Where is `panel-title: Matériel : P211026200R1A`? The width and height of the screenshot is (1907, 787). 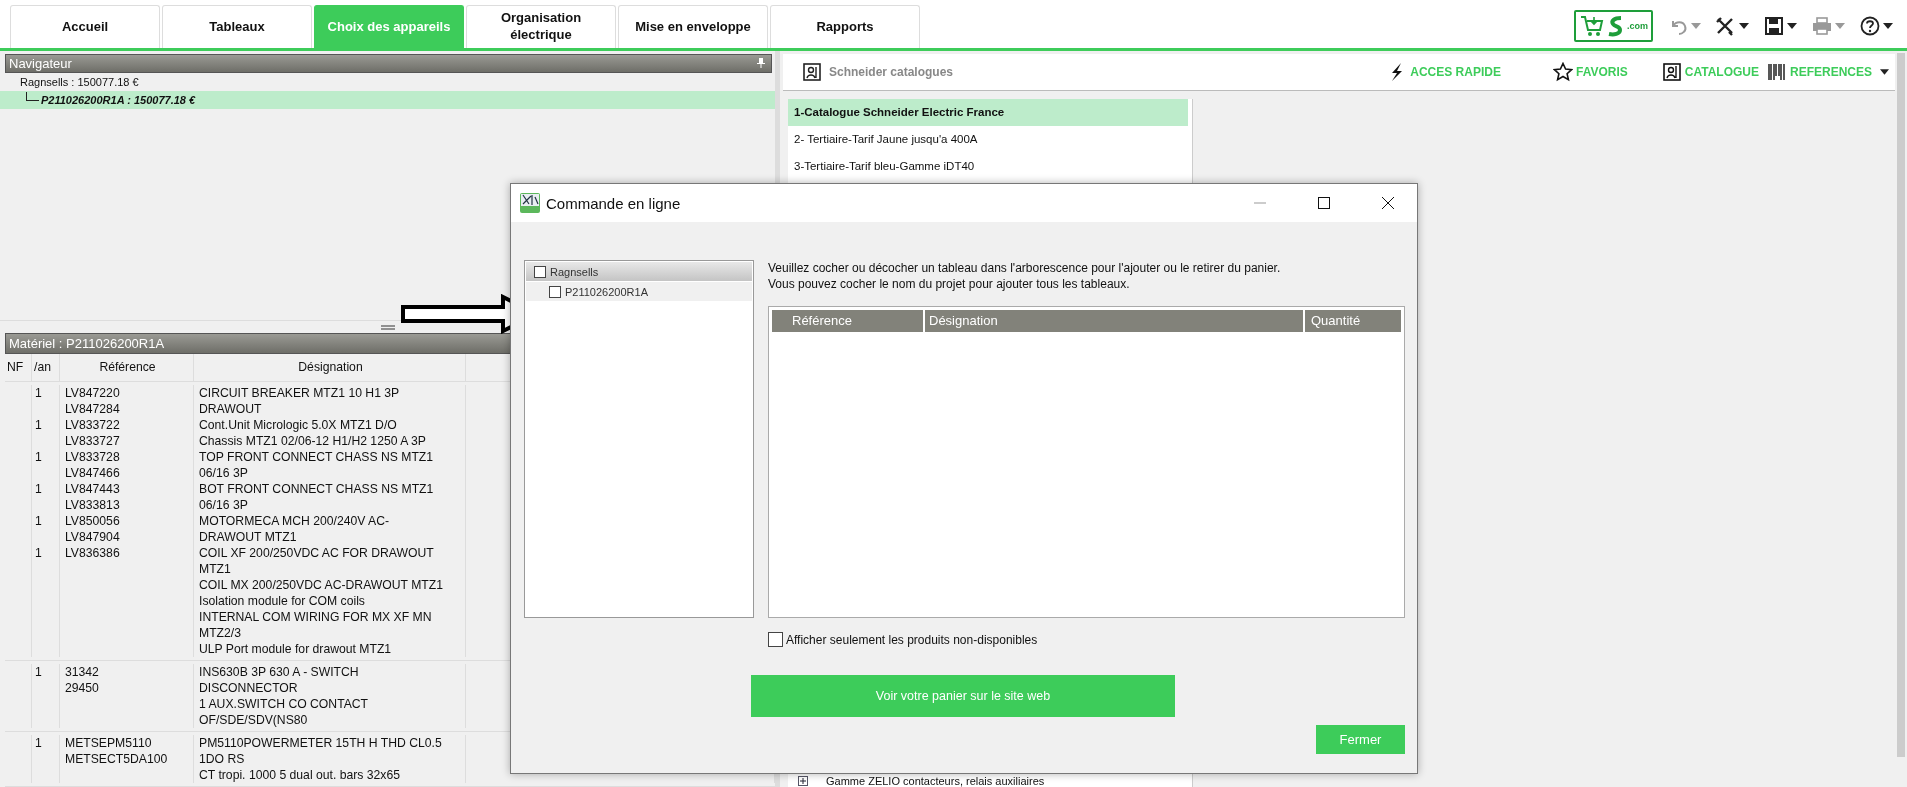
panel-title: Matériel : P211026200R1A is located at coordinates (87, 343).